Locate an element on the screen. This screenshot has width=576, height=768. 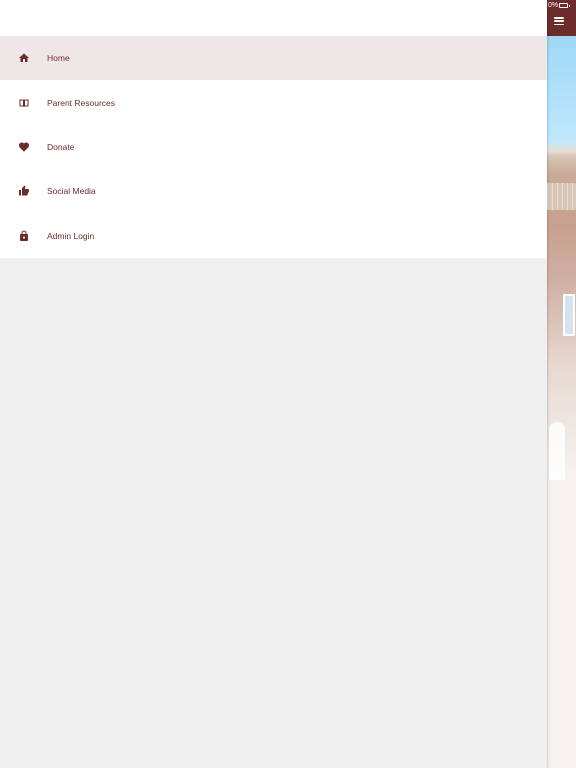
menu-item-admin-login: Admin Login is located at coordinates (273, 236).